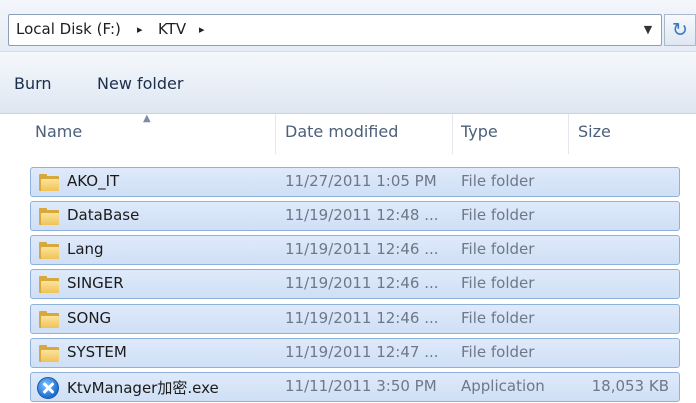 This screenshot has height=403, width=696. I want to click on address-field: Local Disk (F:) ▸ KTV ▸, so click(335, 30).